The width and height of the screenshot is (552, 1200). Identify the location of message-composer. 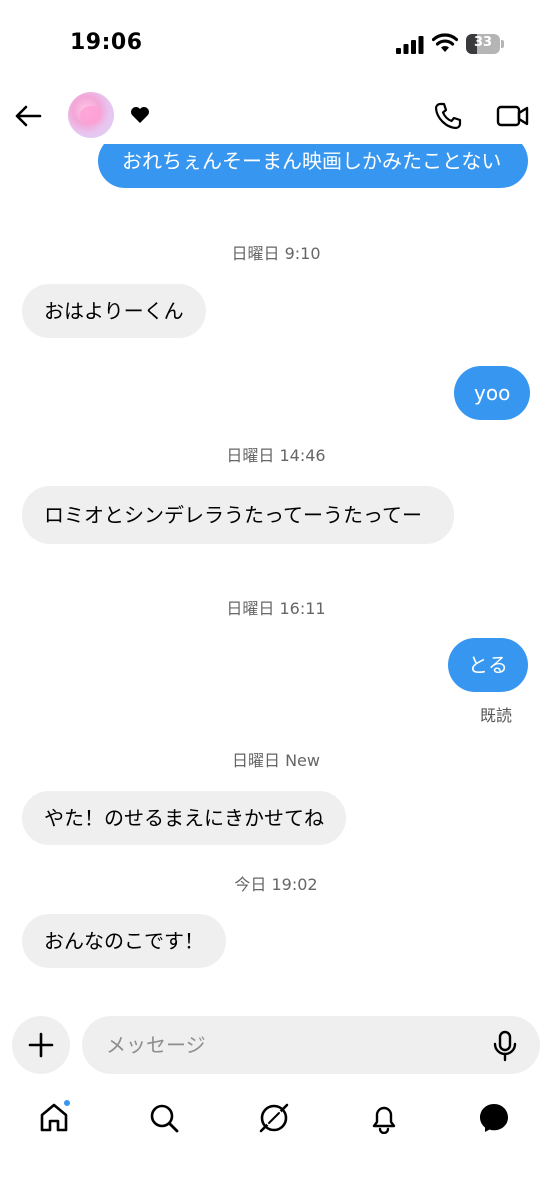
(276, 1045).